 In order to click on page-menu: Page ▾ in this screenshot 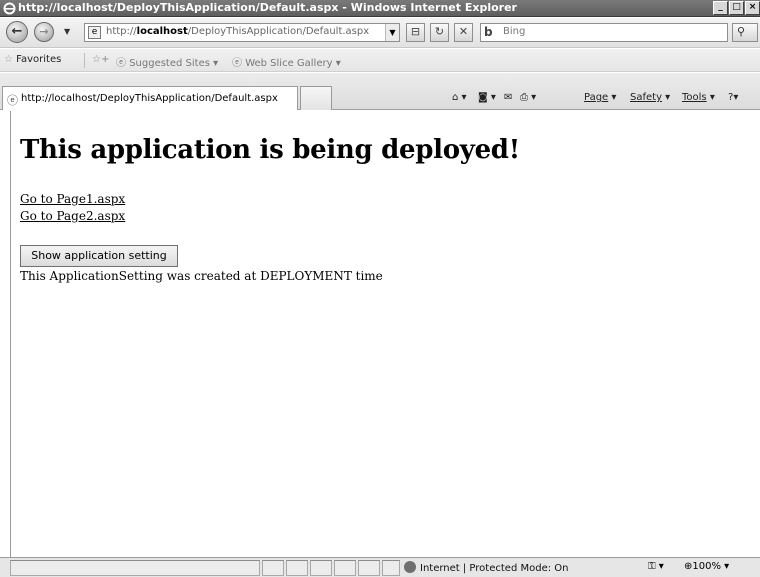, I will do `click(600, 97)`.